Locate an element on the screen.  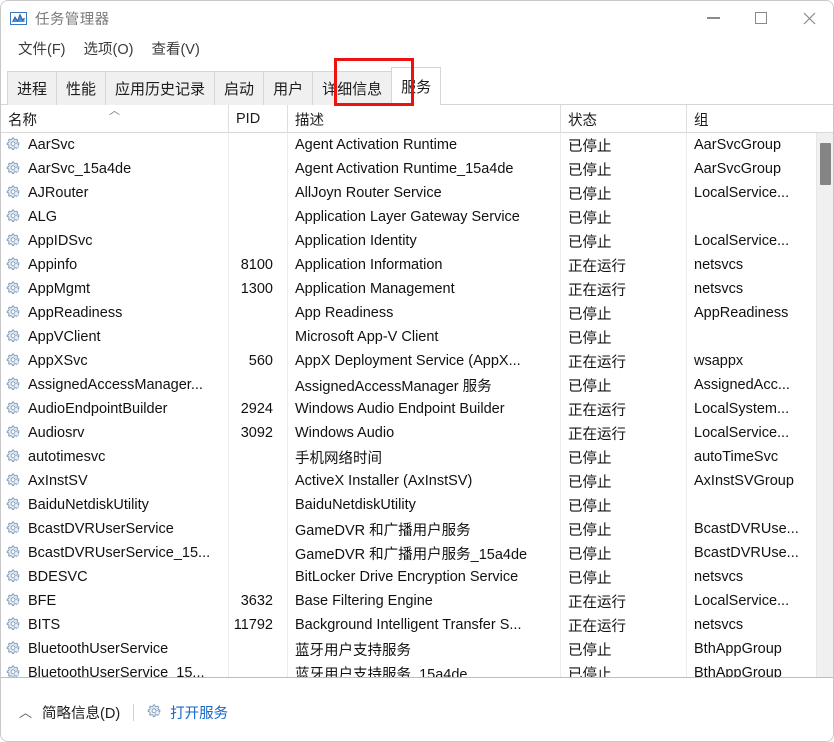
service-description: AllJoyn Router Service is located at coordinates (368, 193).